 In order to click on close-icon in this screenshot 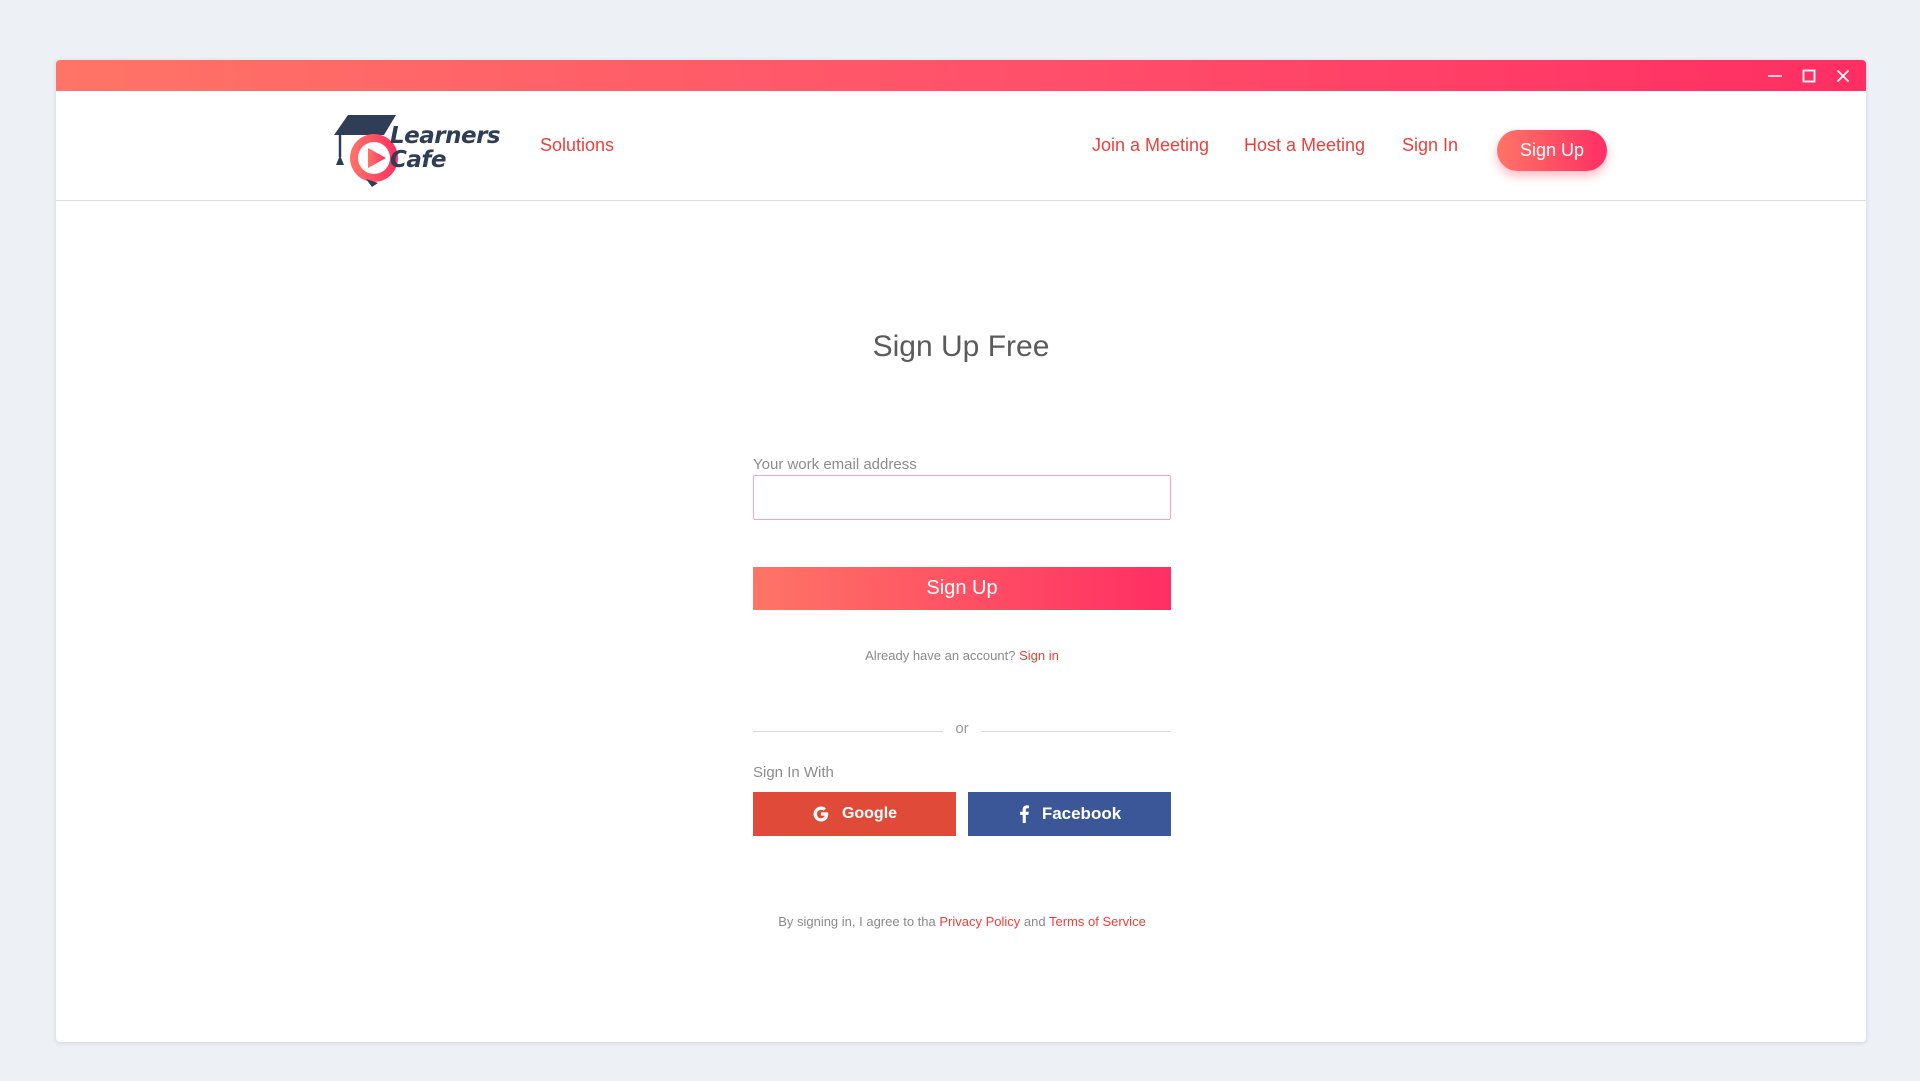, I will do `click(1843, 75)`.